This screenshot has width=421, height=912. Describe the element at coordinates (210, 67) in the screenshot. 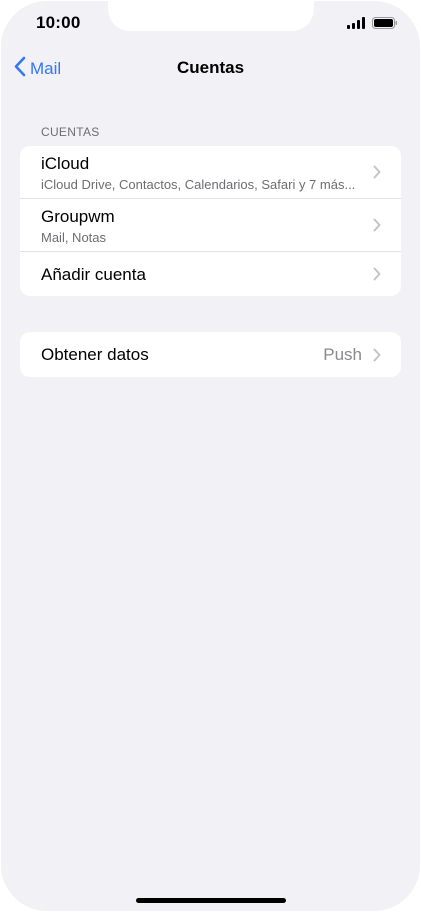

I see `page-title: Cuentas` at that location.